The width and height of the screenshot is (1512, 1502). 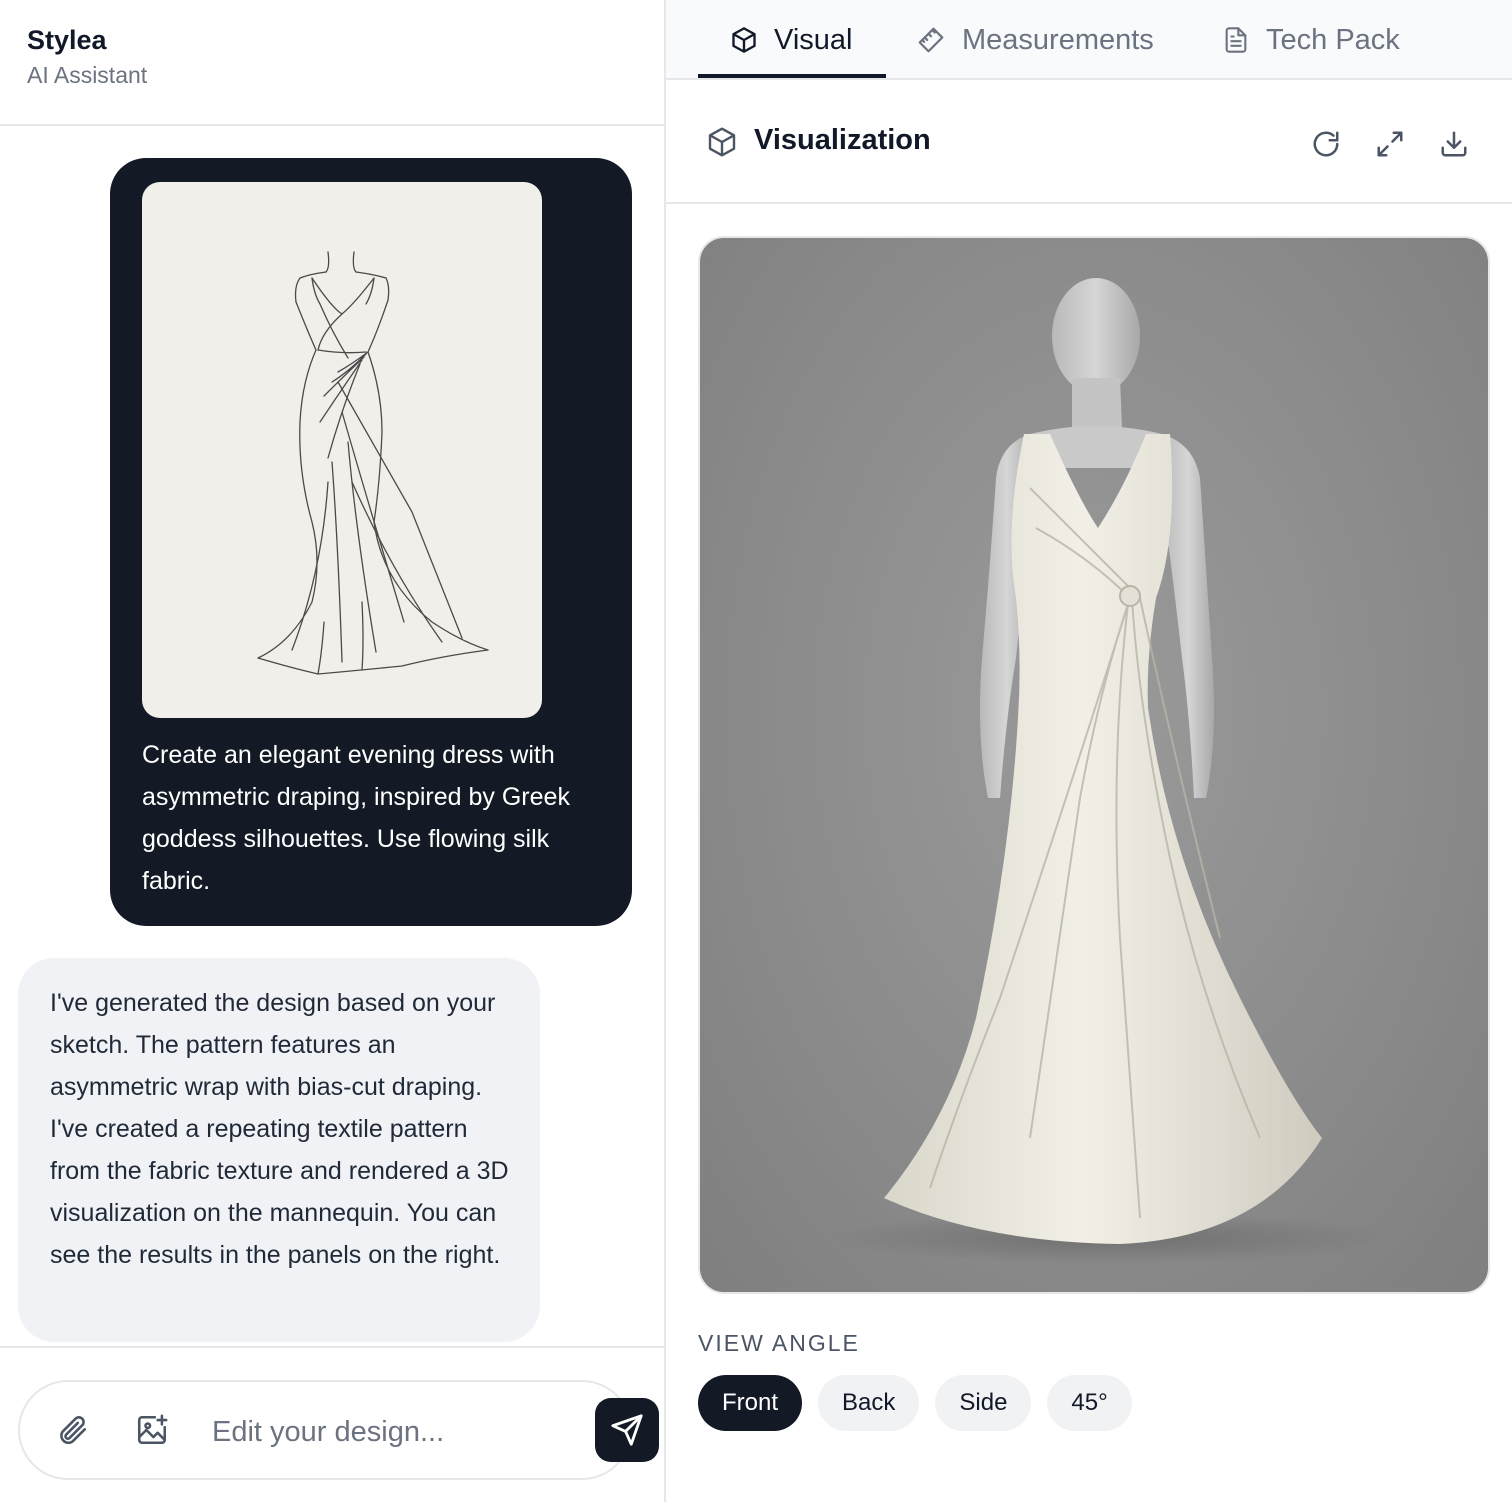 What do you see at coordinates (87, 75) in the screenshot?
I see `app-subtitle: AI Assistant` at bounding box center [87, 75].